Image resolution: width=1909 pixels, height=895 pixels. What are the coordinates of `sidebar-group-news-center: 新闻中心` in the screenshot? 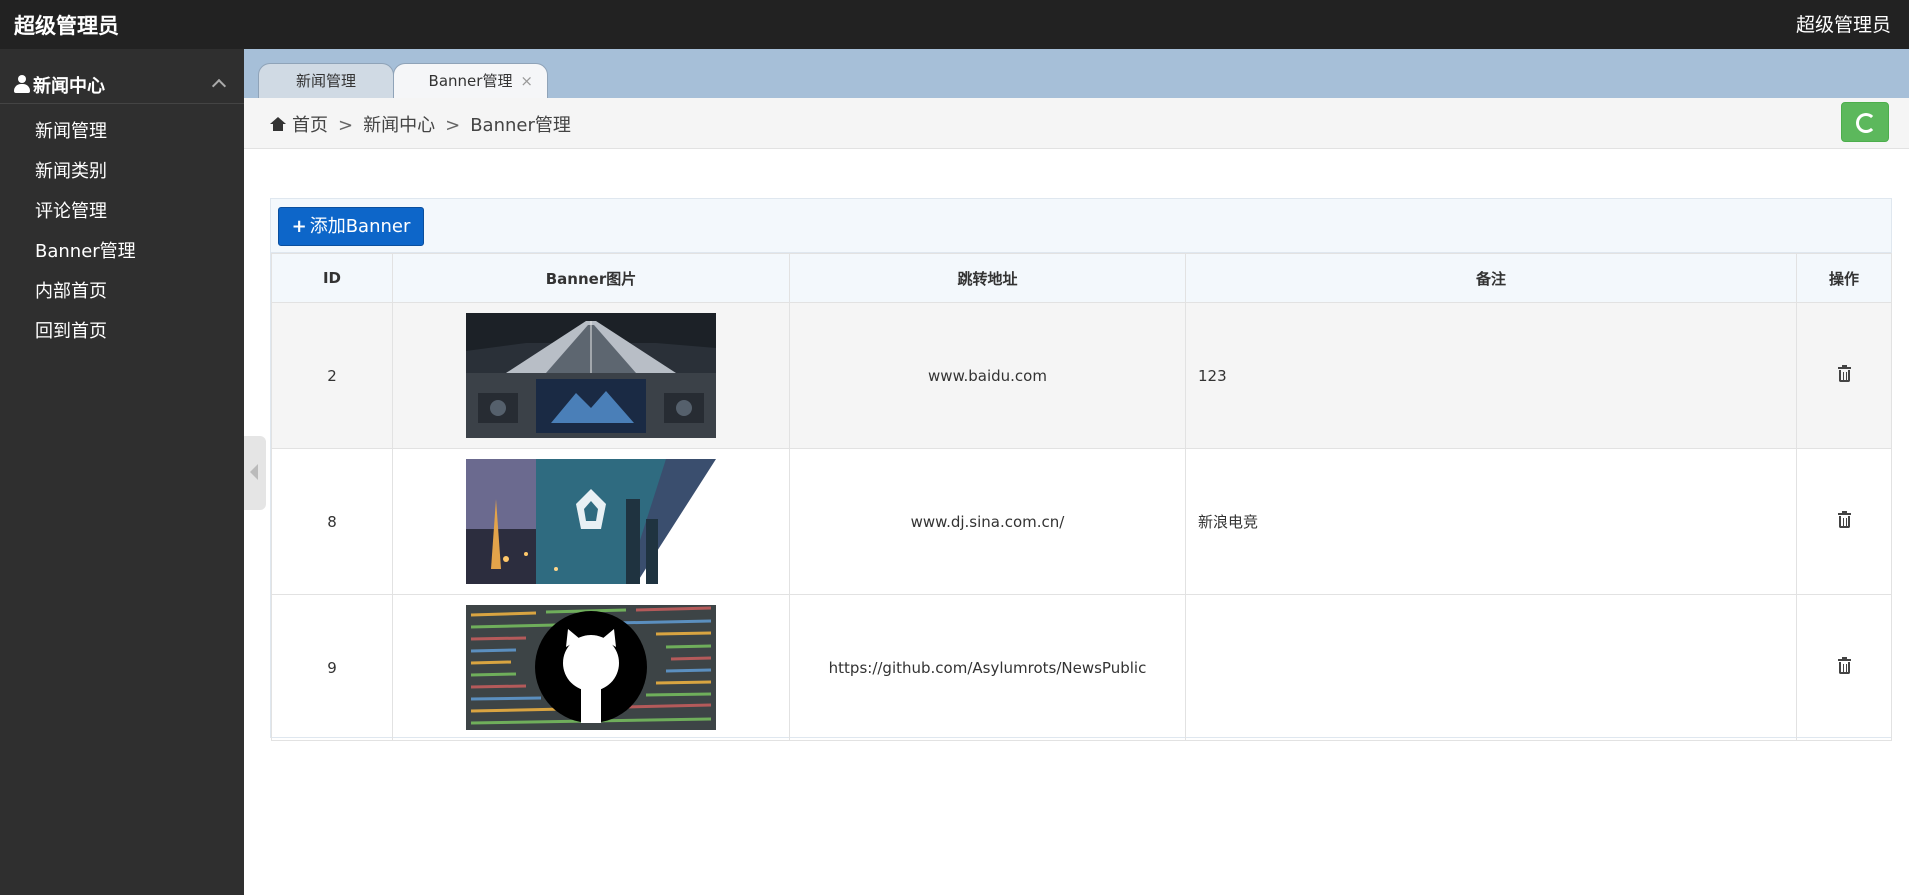 It's located at (122, 84).